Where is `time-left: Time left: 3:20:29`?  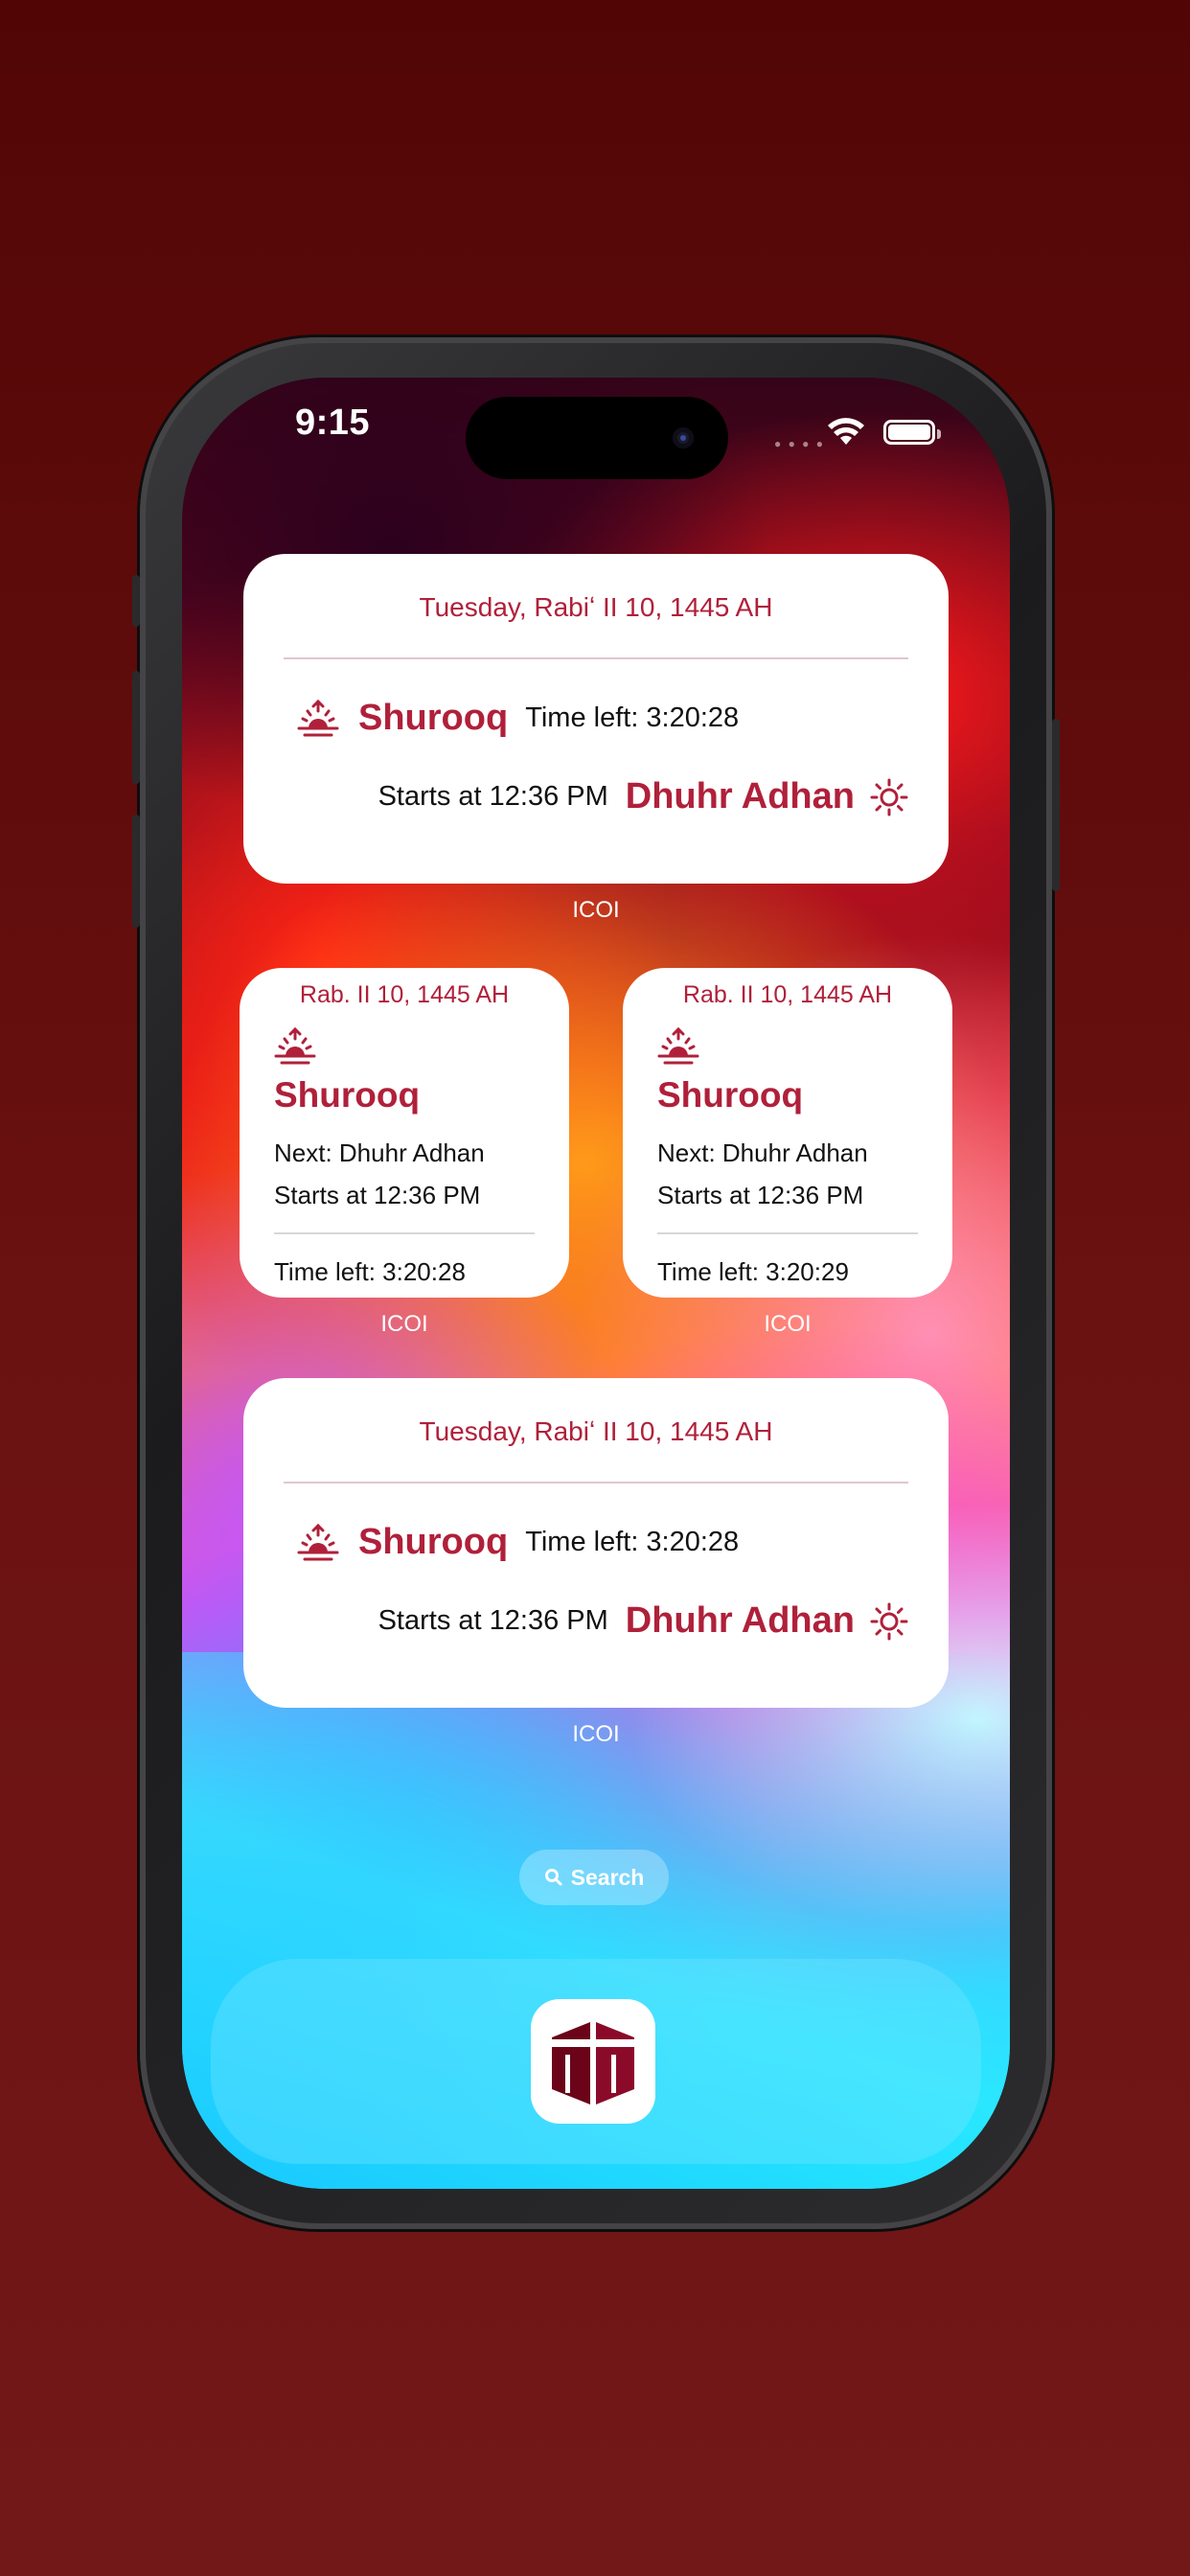 time-left: Time left: 3:20:29 is located at coordinates (753, 1272).